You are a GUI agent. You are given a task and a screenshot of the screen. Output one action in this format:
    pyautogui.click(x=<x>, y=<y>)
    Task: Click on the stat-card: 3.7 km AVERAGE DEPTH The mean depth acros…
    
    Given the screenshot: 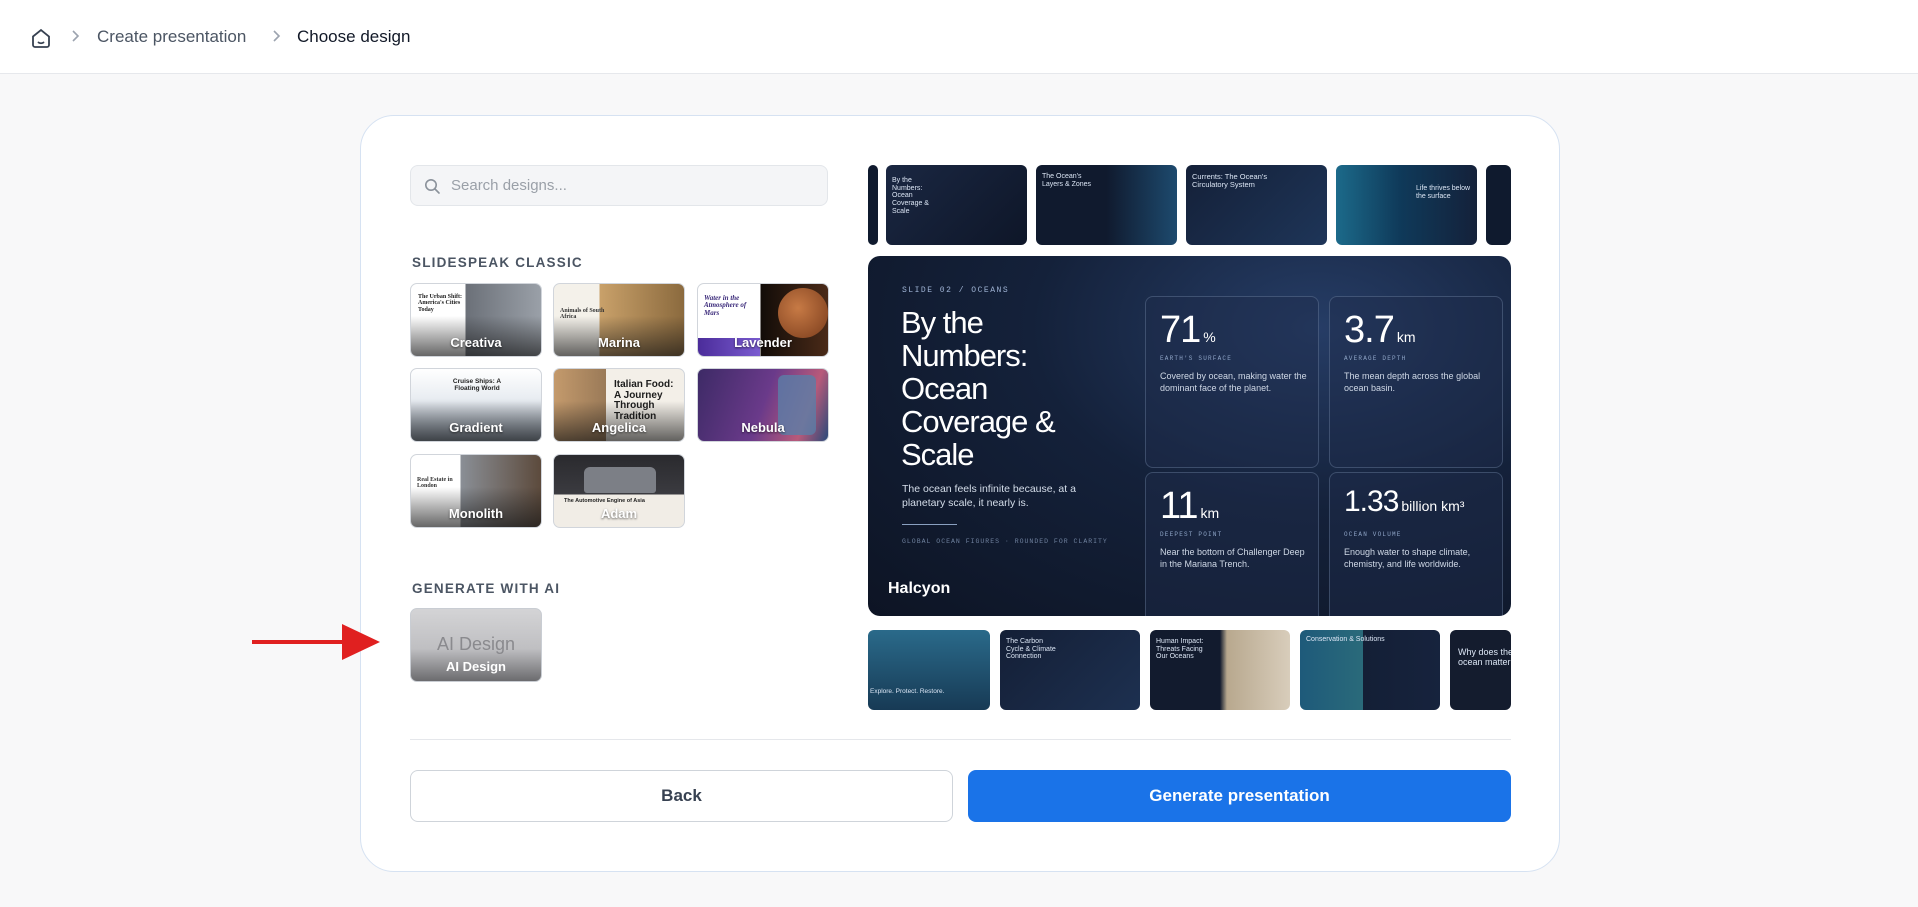 What is the action you would take?
    pyautogui.click(x=1416, y=382)
    